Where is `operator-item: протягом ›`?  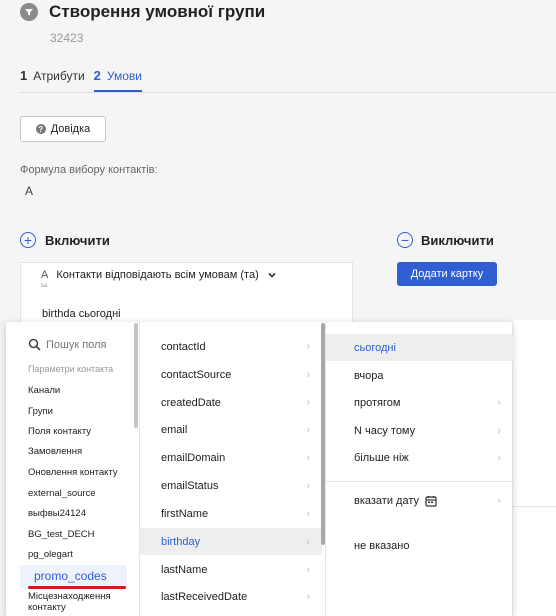
operator-item: протягом › is located at coordinates (419, 402).